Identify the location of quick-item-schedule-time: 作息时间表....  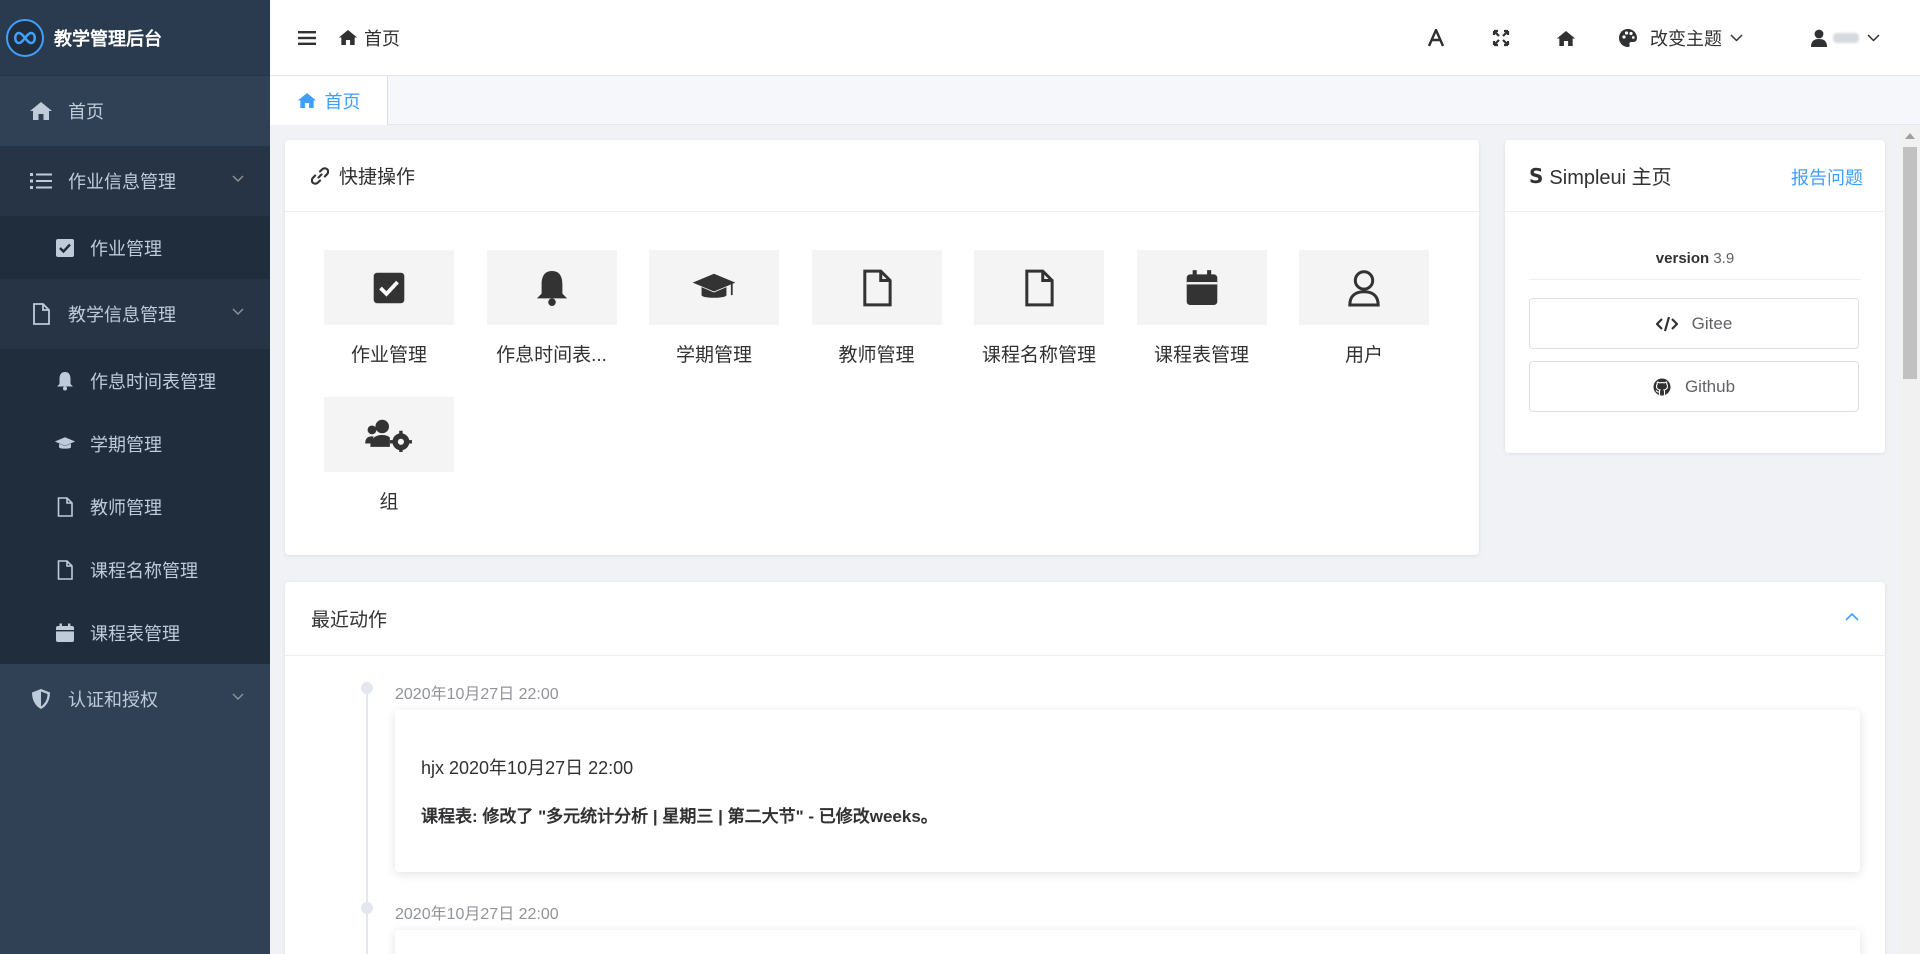
(551, 308).